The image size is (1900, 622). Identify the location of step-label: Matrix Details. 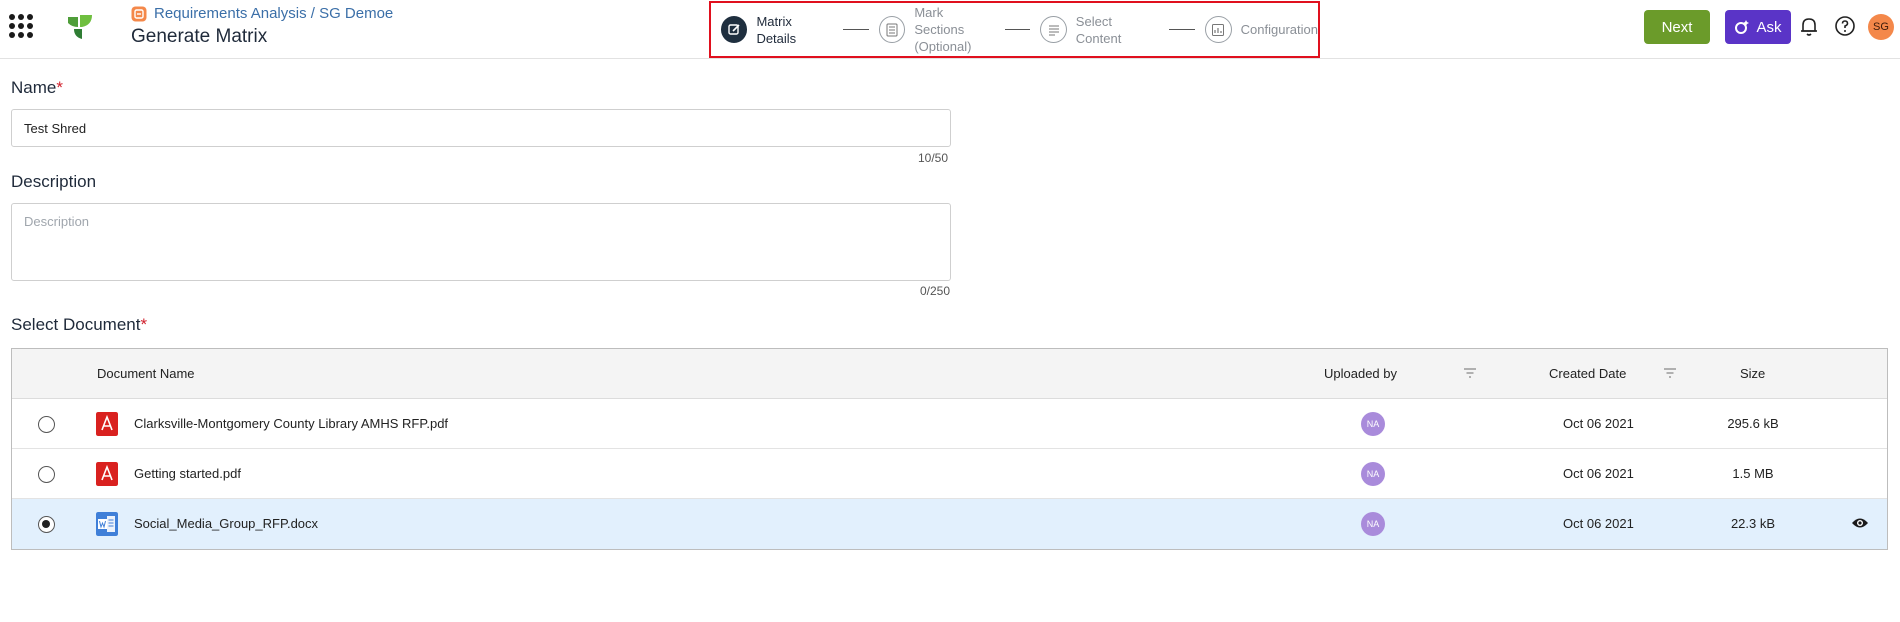
(776, 29).